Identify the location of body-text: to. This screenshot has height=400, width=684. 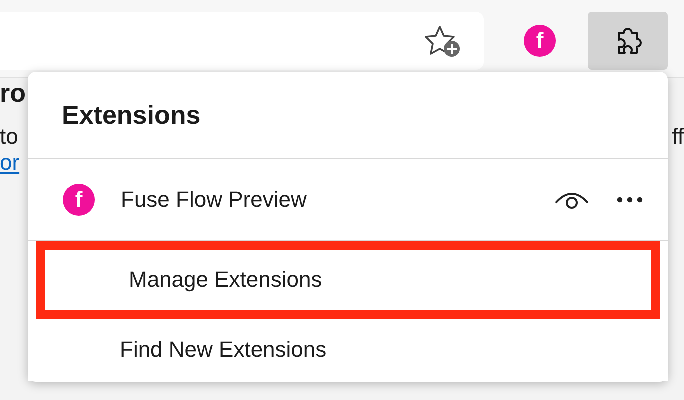
(9, 137).